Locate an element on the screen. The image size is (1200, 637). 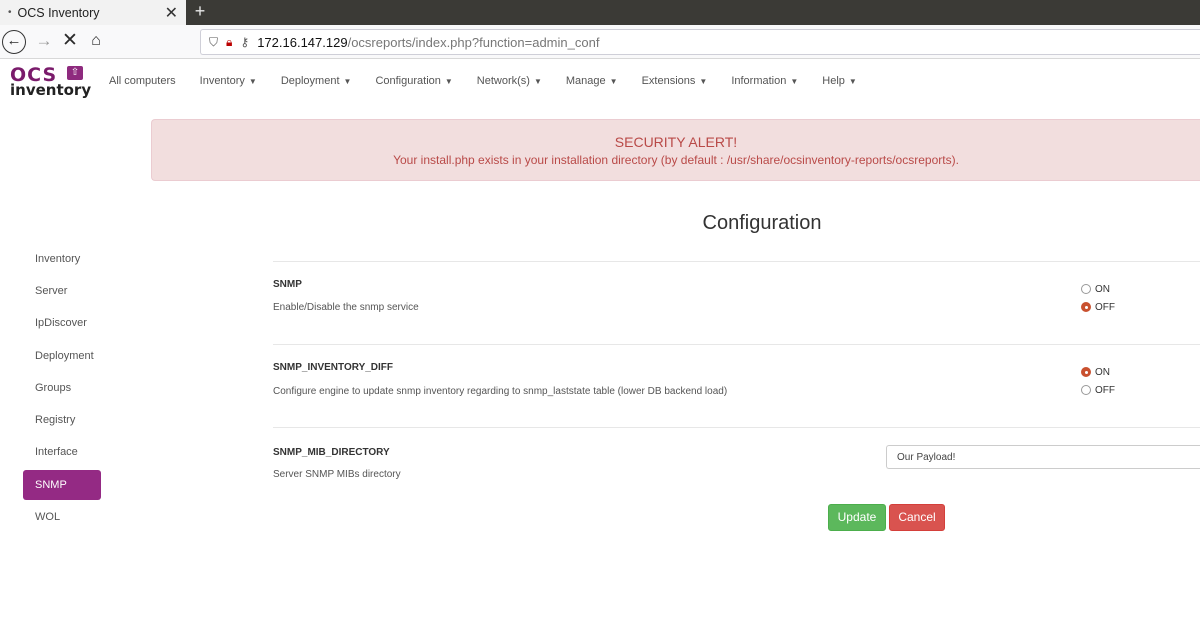
menu-item-label: Configuration is located at coordinates (408, 81).